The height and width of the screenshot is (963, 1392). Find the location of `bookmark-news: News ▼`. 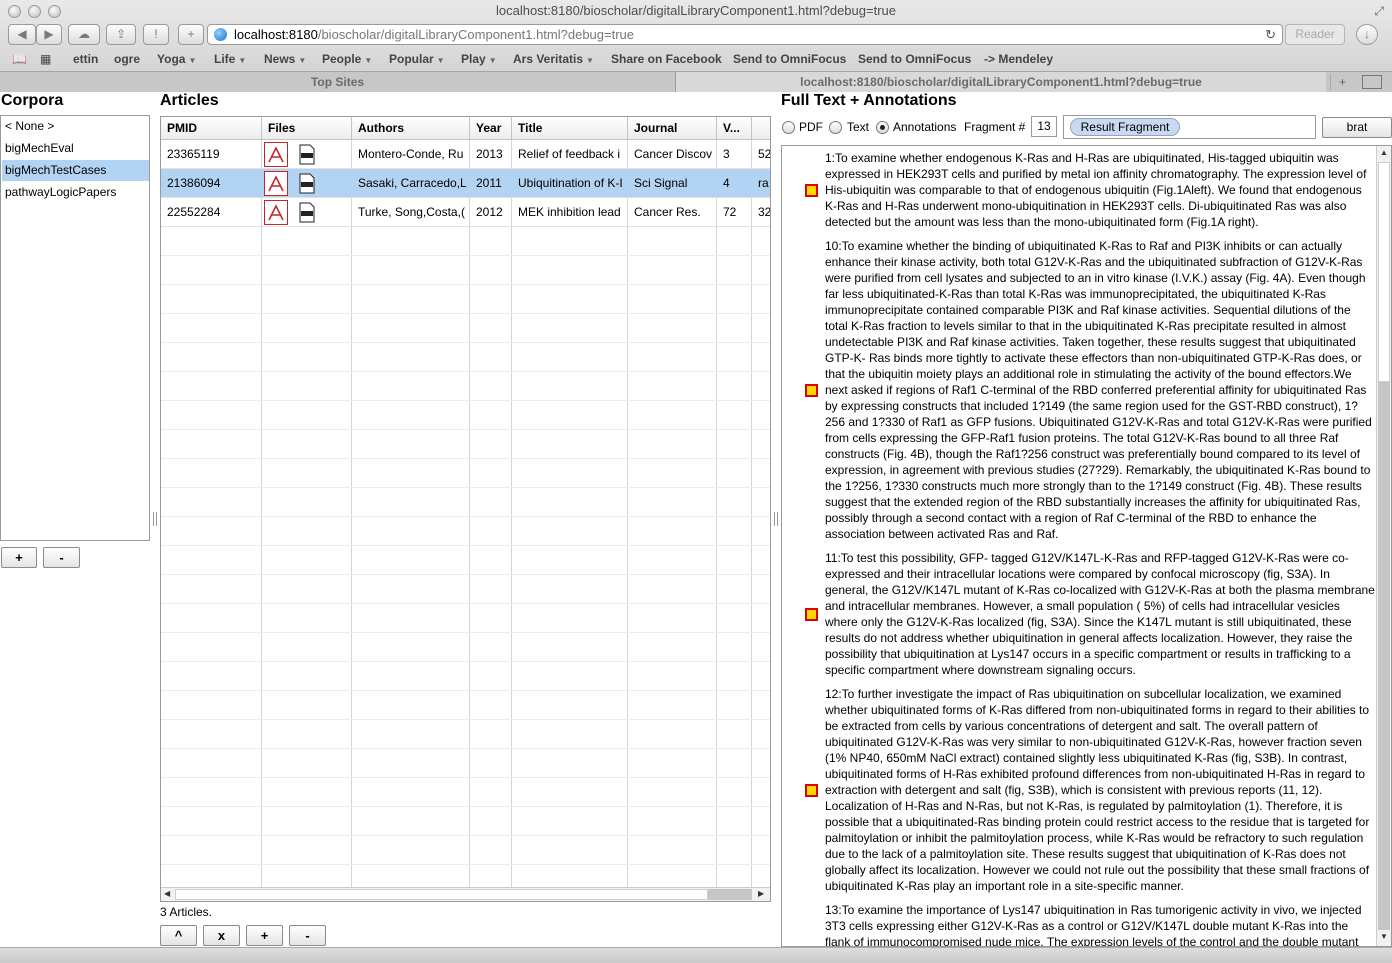

bookmark-news: News ▼ is located at coordinates (285, 59).